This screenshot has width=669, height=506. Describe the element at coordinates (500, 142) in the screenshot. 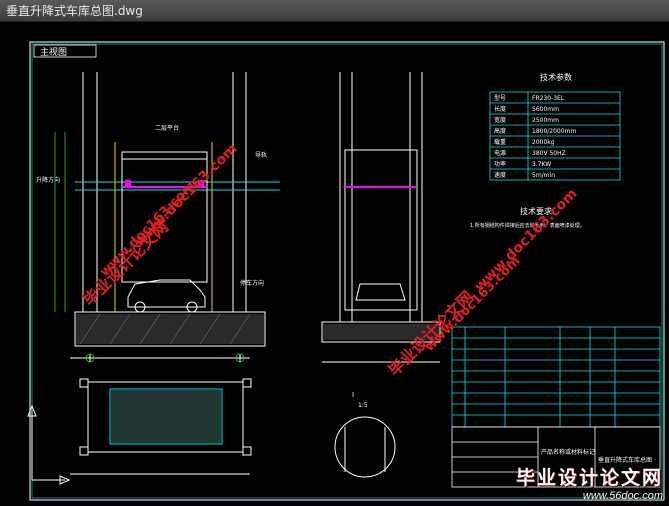

I see `tech-param-k-4: 载重` at that location.